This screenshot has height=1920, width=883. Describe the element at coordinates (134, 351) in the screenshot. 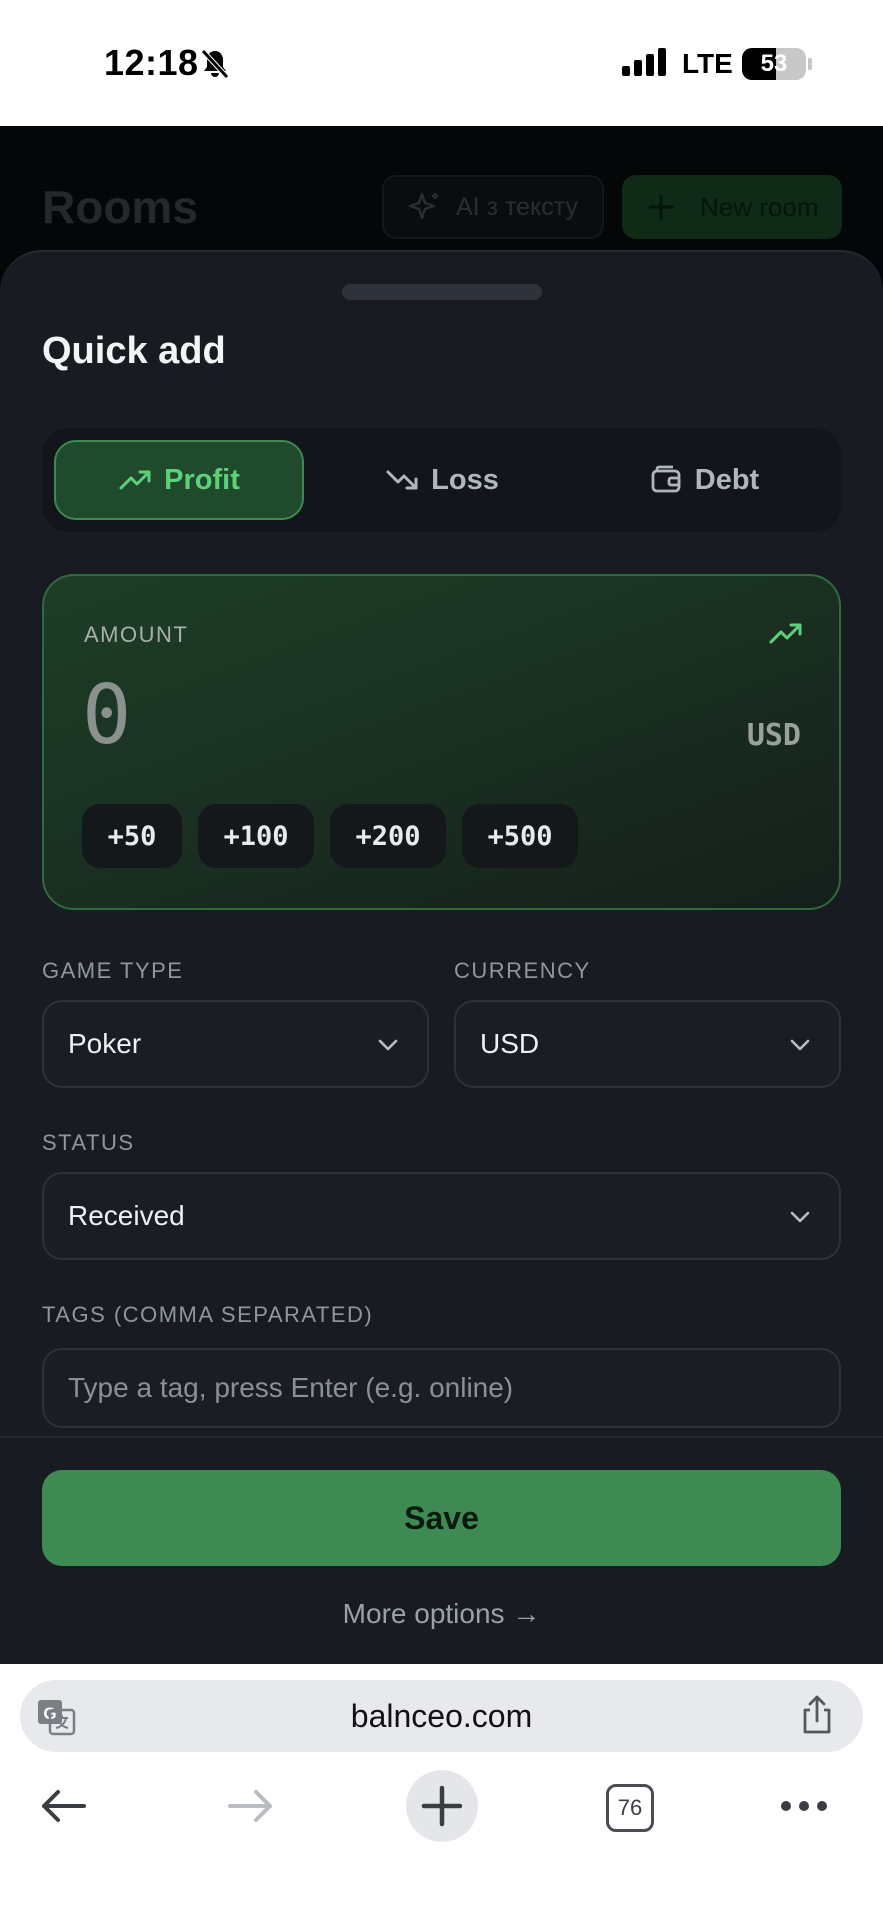

I see `sheet-title: Quick add` at that location.